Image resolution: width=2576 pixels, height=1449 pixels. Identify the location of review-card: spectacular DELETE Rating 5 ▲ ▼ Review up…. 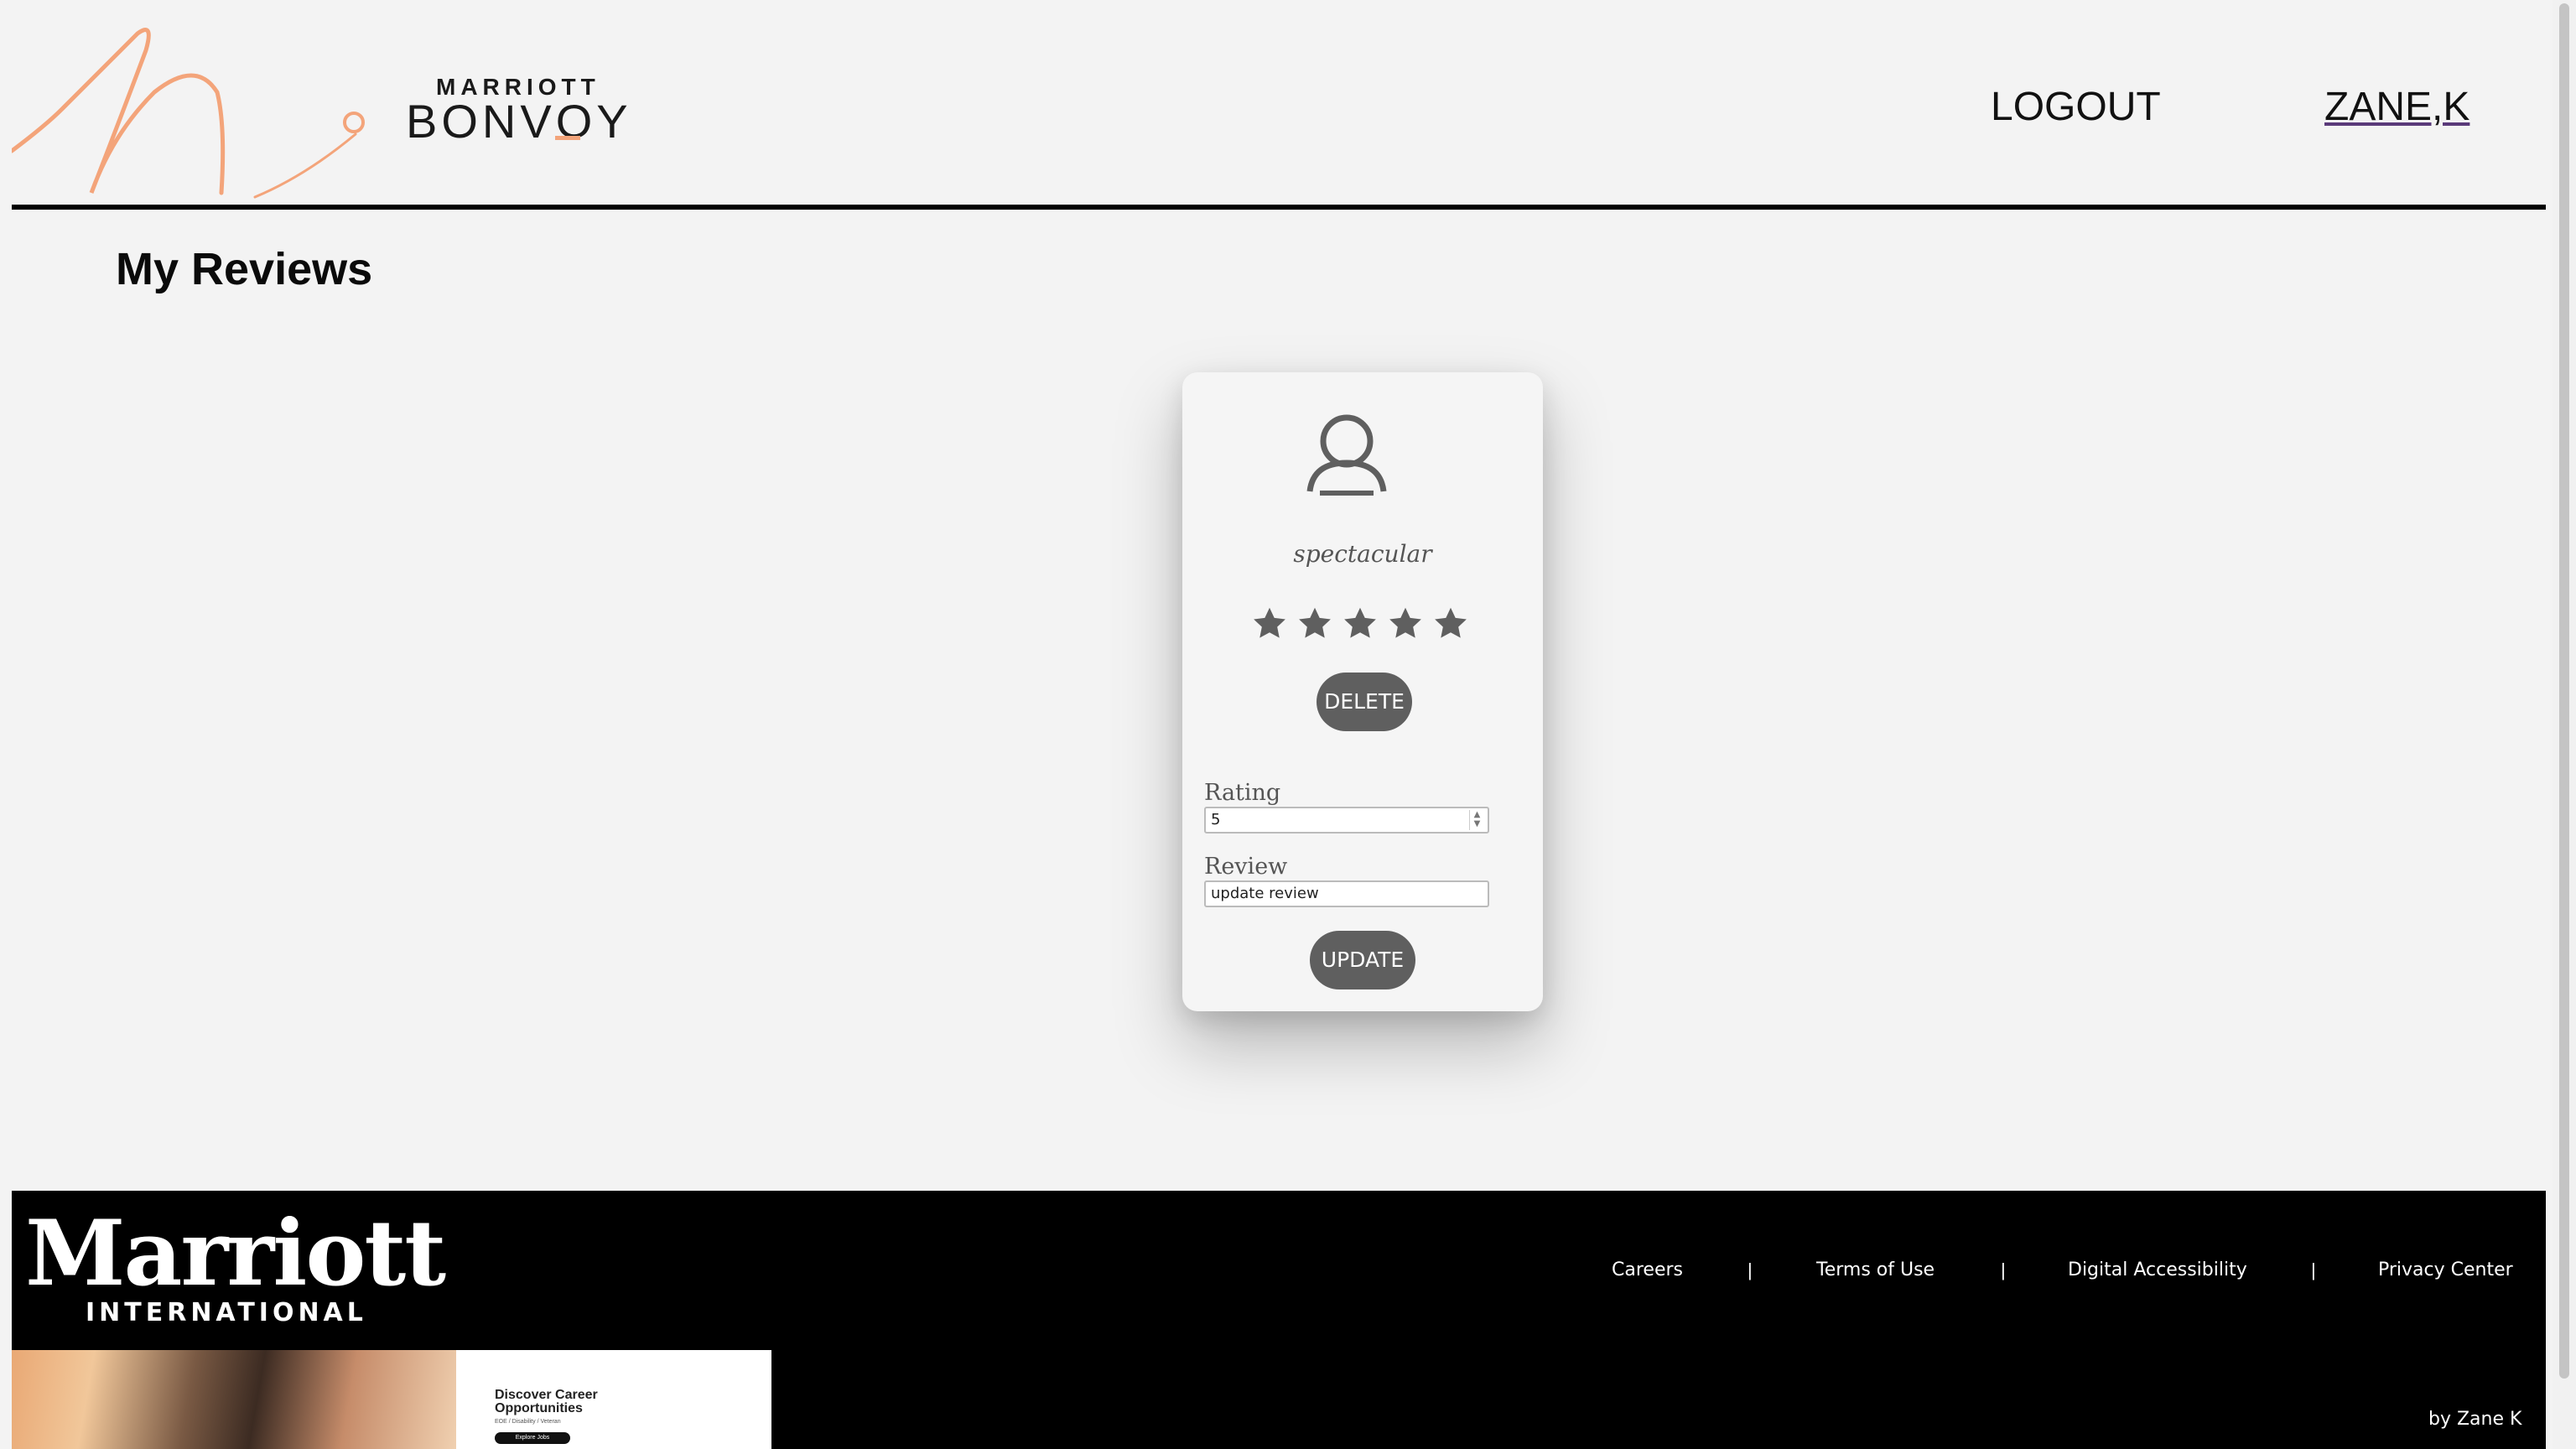
(1362, 691).